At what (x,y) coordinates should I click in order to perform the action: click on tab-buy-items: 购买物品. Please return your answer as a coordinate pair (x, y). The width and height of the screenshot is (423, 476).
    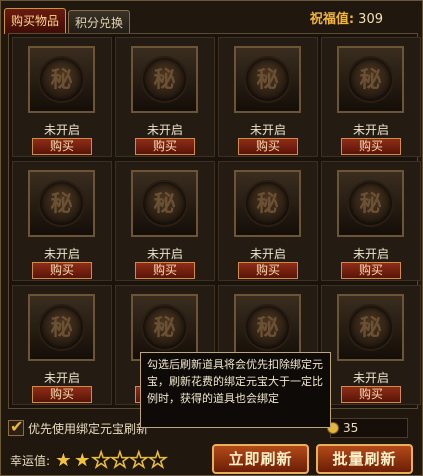
    Looking at the image, I should click on (35, 21).